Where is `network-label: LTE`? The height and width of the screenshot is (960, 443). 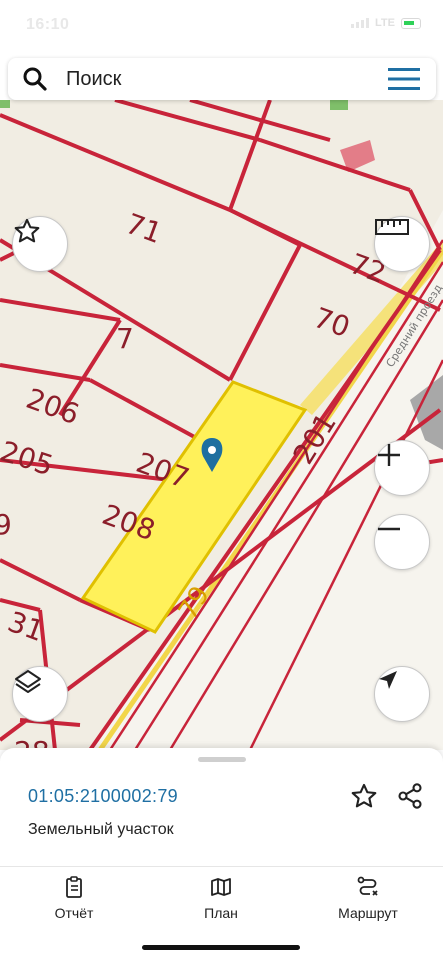 network-label: LTE is located at coordinates (385, 23).